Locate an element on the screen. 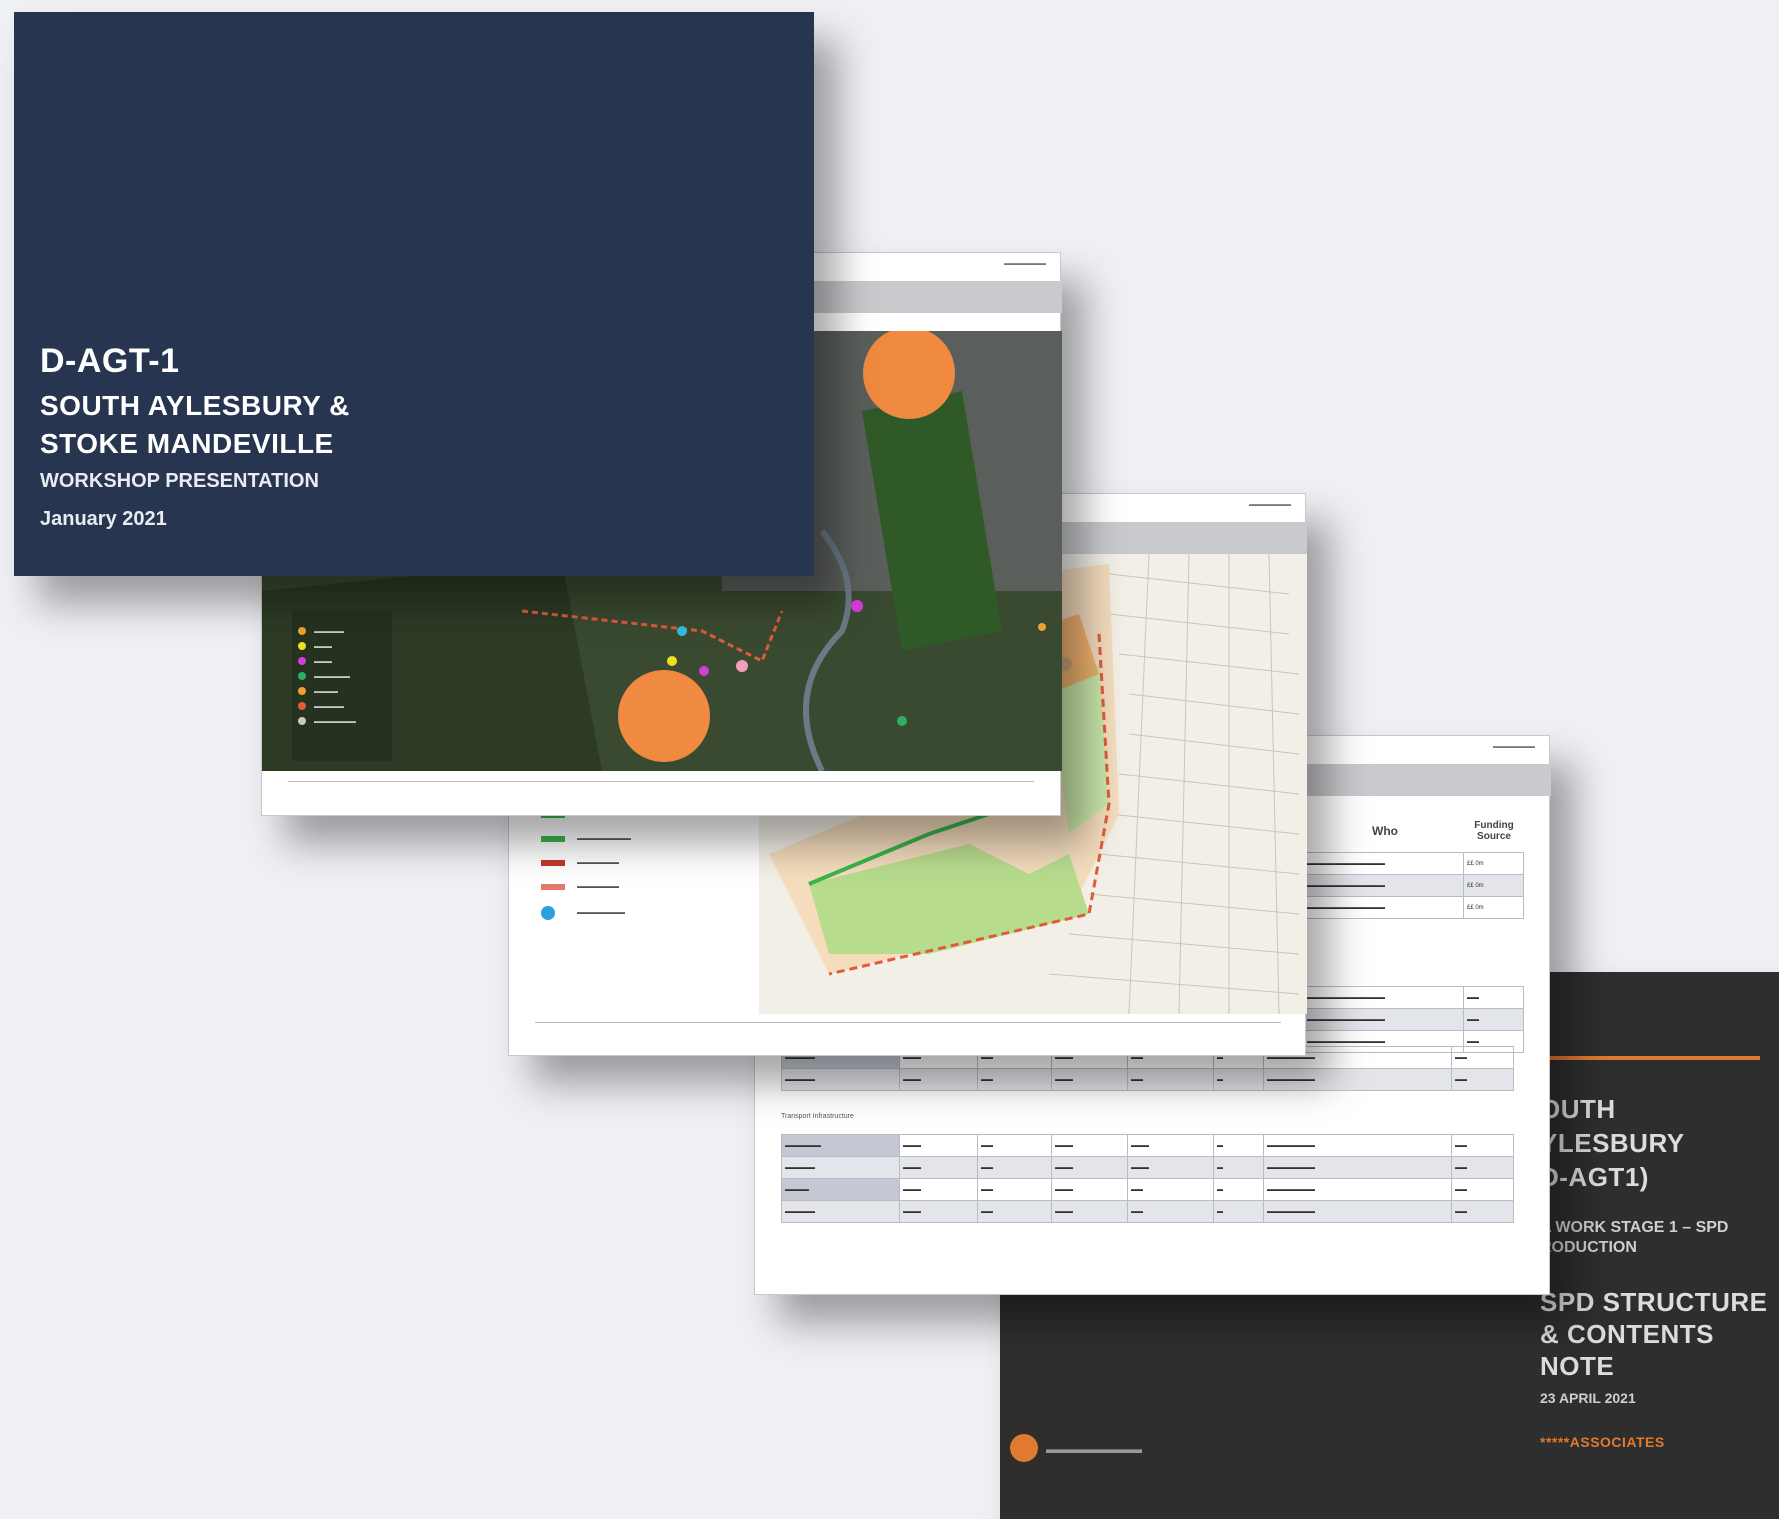 This screenshot has height=1519, width=1779. logo-text: ▬▬▬▬▬▬▬▬ is located at coordinates (1094, 1449).